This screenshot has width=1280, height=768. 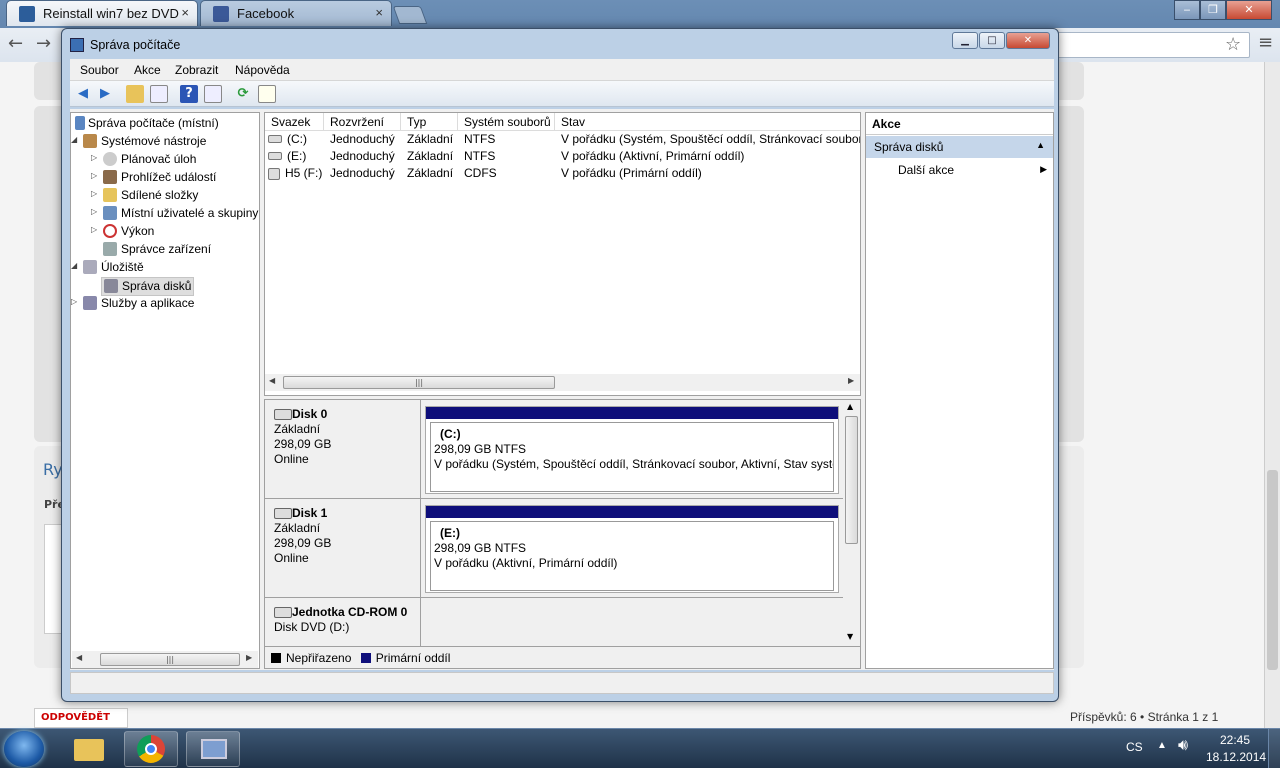 What do you see at coordinates (170, 659) in the screenshot?
I see `tree-hscroll-thumb: |||` at bounding box center [170, 659].